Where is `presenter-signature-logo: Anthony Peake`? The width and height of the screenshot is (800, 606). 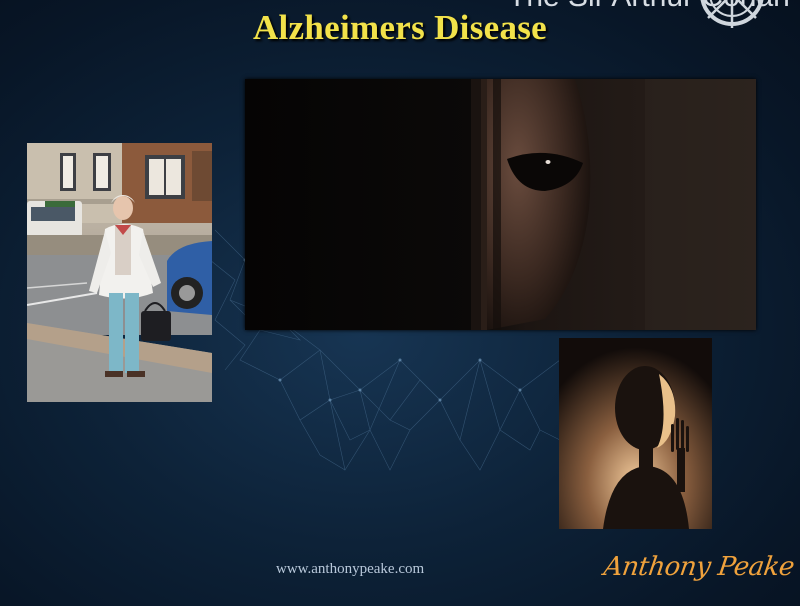 presenter-signature-logo: Anthony Peake is located at coordinates (699, 567).